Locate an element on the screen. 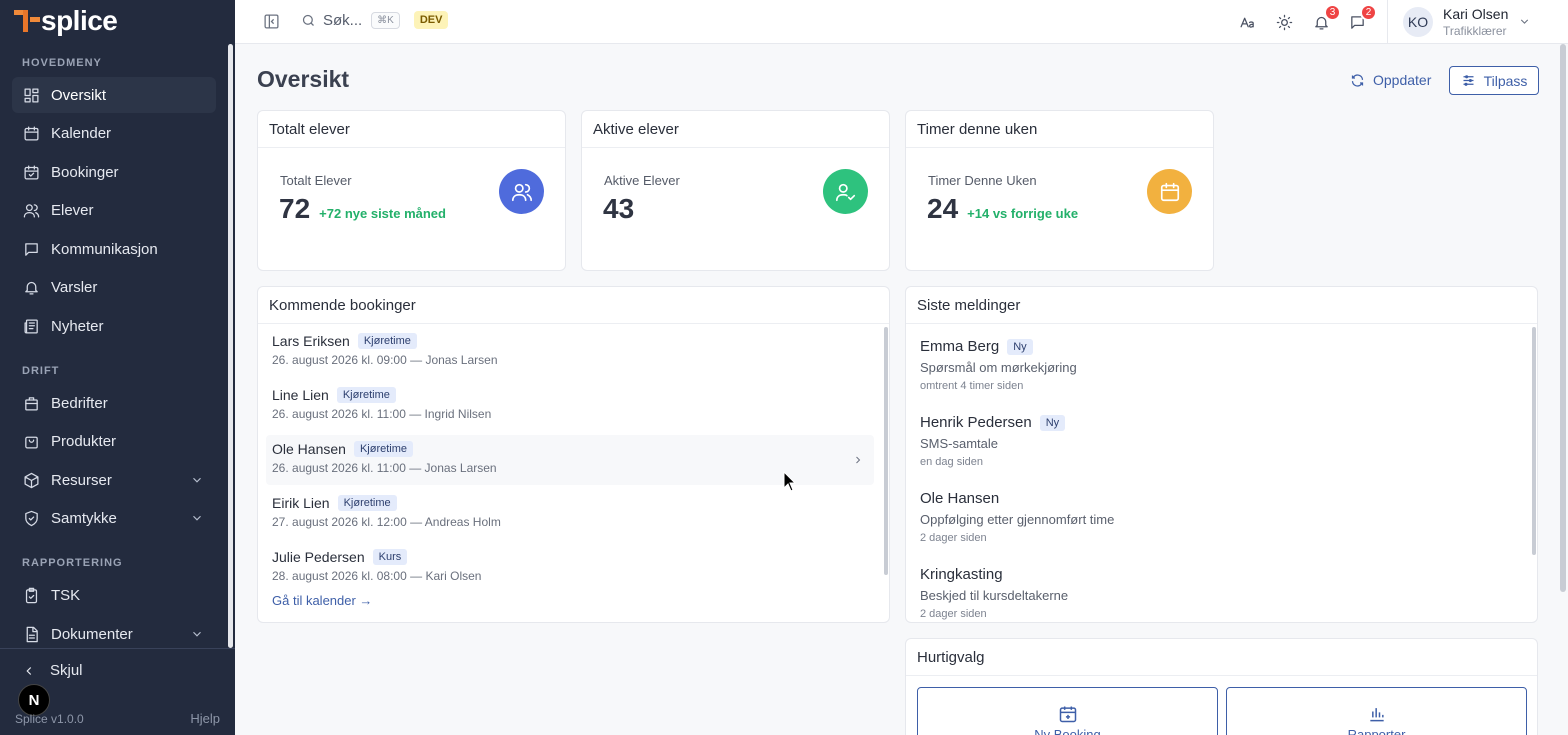  panel-left-icon is located at coordinates (271, 21).